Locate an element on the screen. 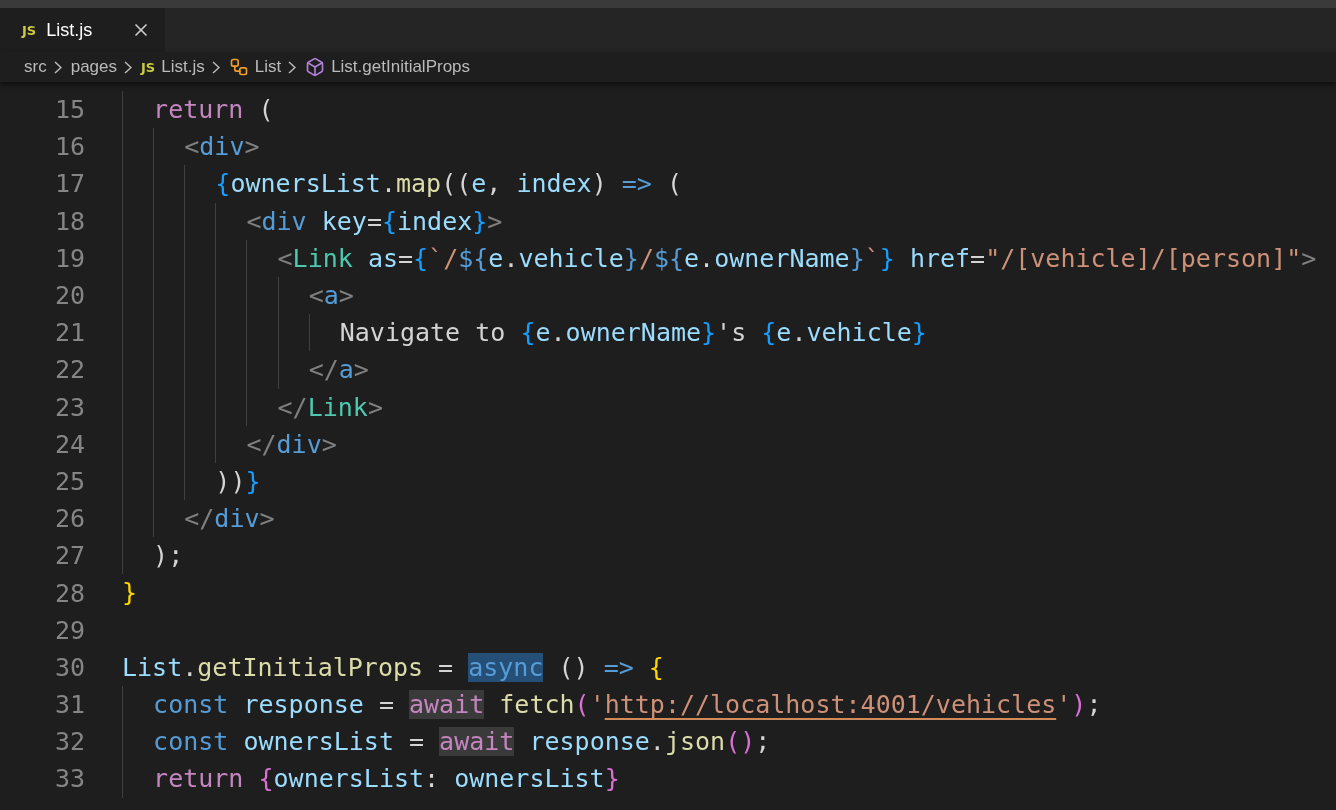 Image resolution: width=1336 pixels, height=810 pixels. code-line: {ownersList.map((e, index) => ( is located at coordinates (402, 184).